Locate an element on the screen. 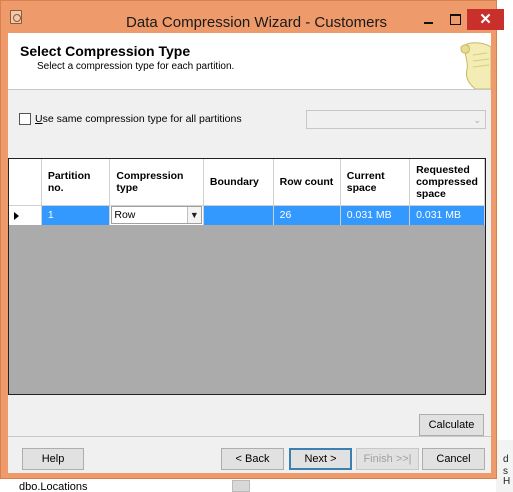  next-button: Next > is located at coordinates (320, 459).